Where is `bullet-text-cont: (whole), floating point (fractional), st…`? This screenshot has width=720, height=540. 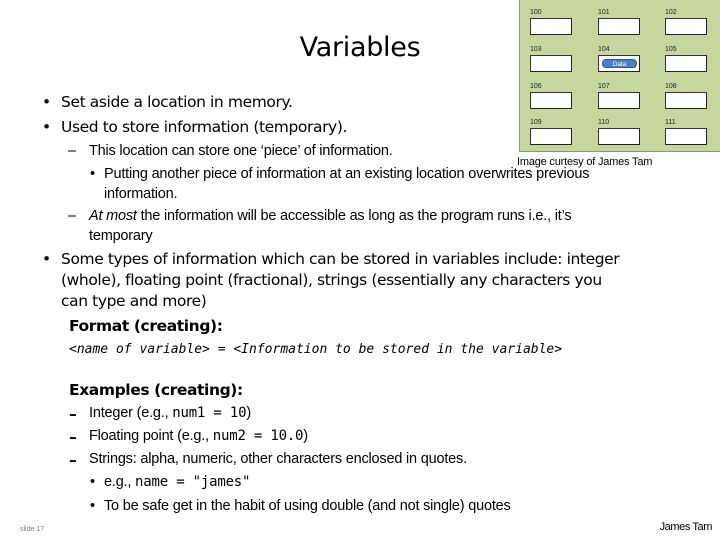 bullet-text-cont: (whole), floating point (fractional), st… is located at coordinates (331, 280).